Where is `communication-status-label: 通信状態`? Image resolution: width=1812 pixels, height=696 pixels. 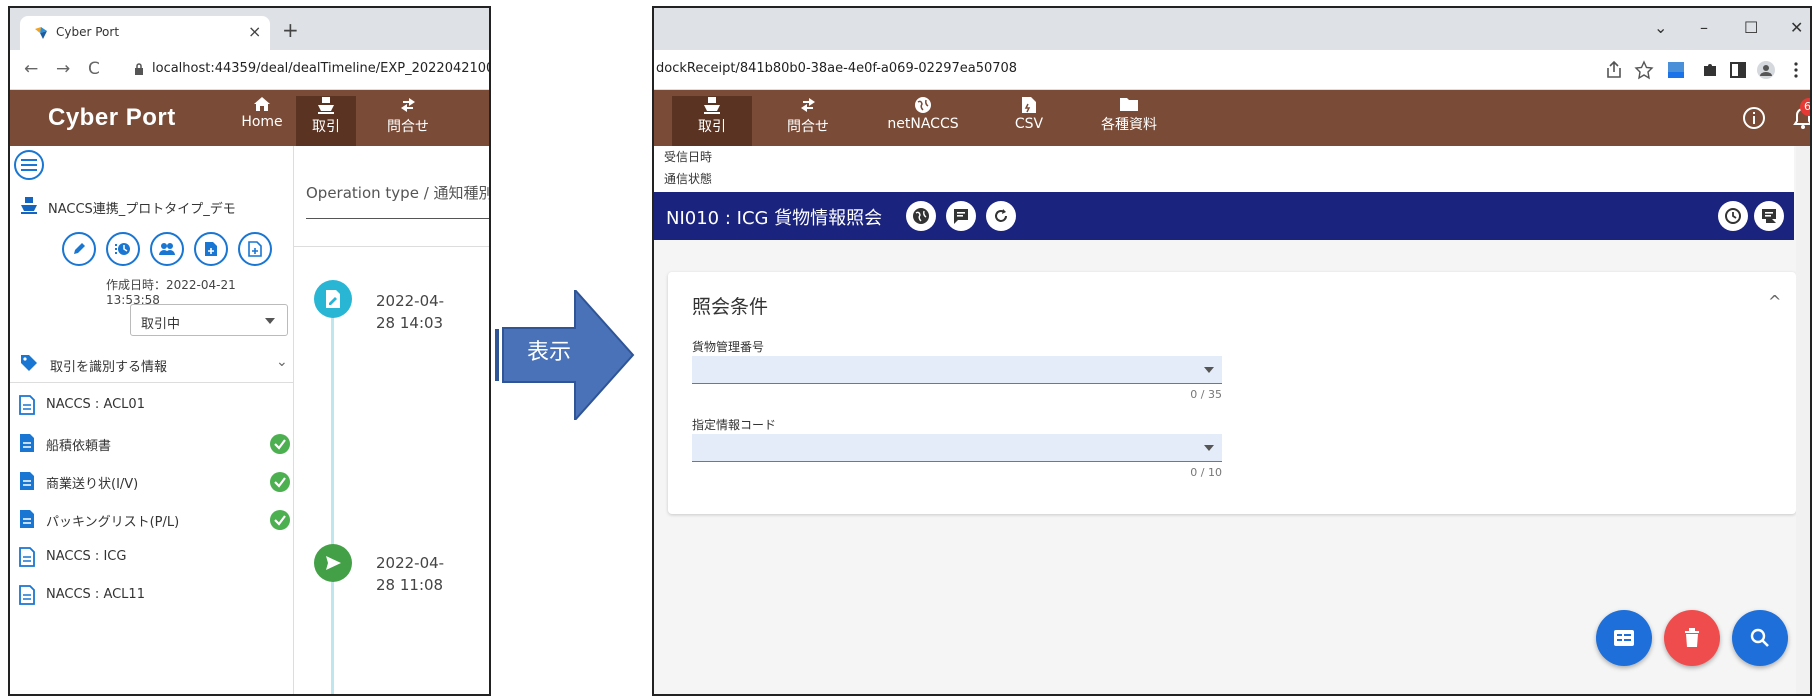 communication-status-label: 通信状態 is located at coordinates (688, 178).